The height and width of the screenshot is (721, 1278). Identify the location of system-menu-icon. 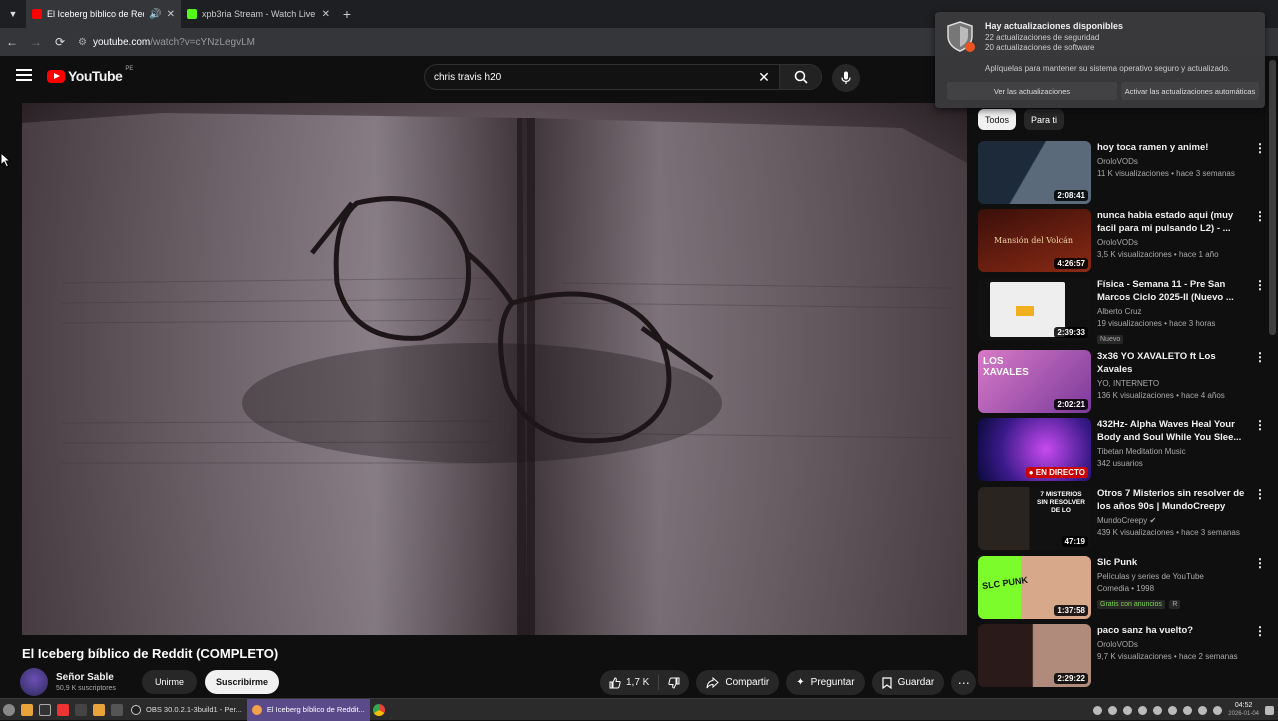
(9, 710).